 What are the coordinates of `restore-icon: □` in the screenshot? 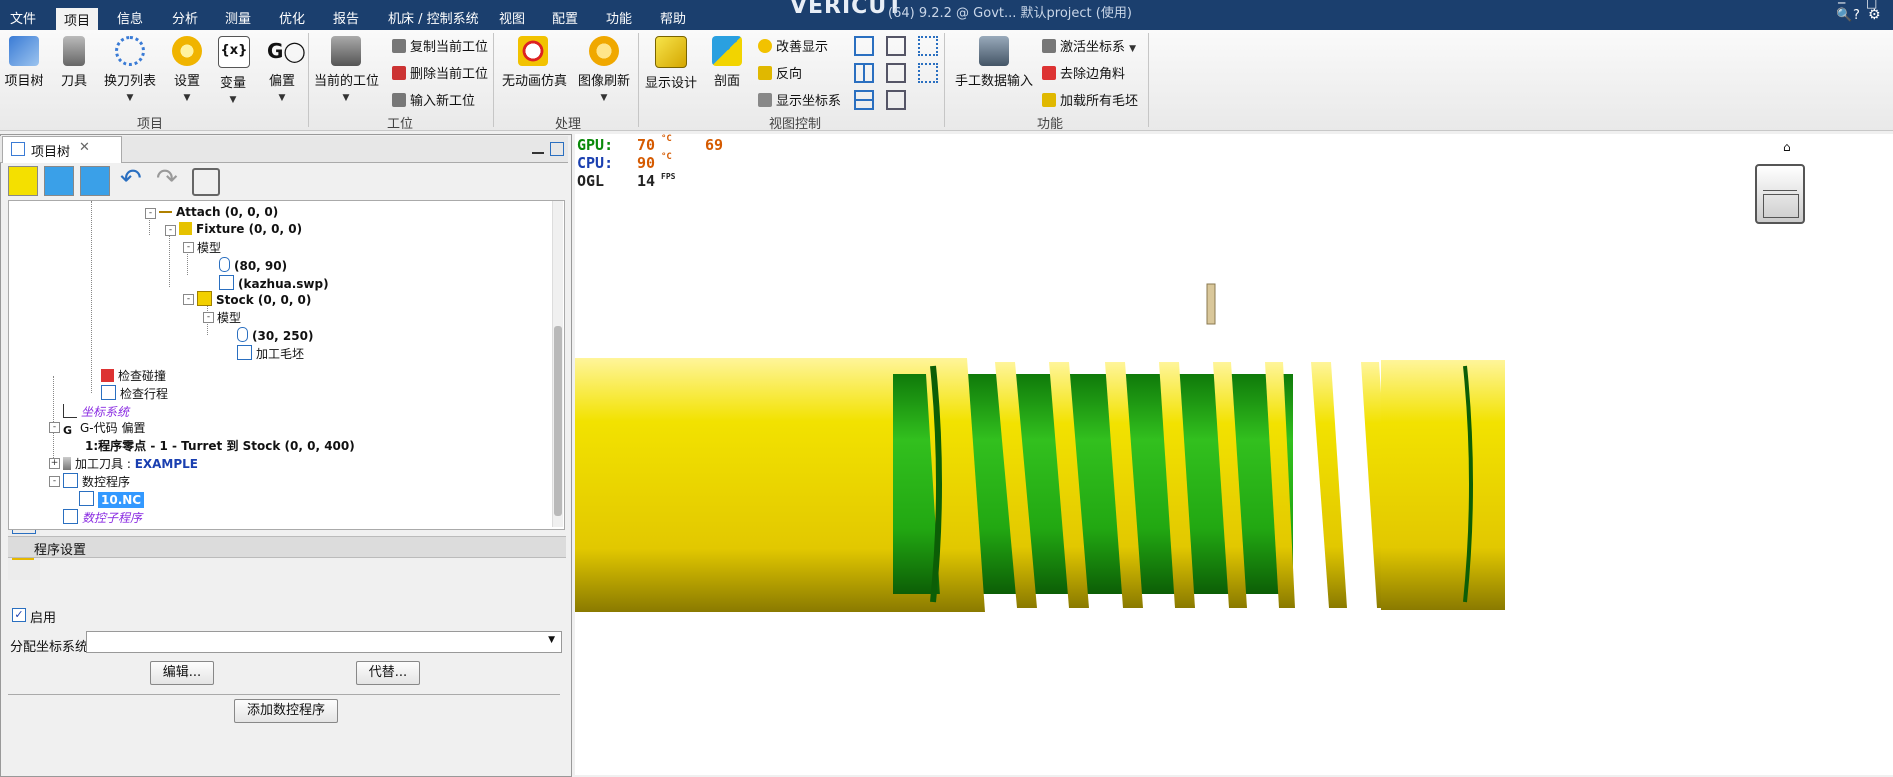 It's located at (1871, 5).